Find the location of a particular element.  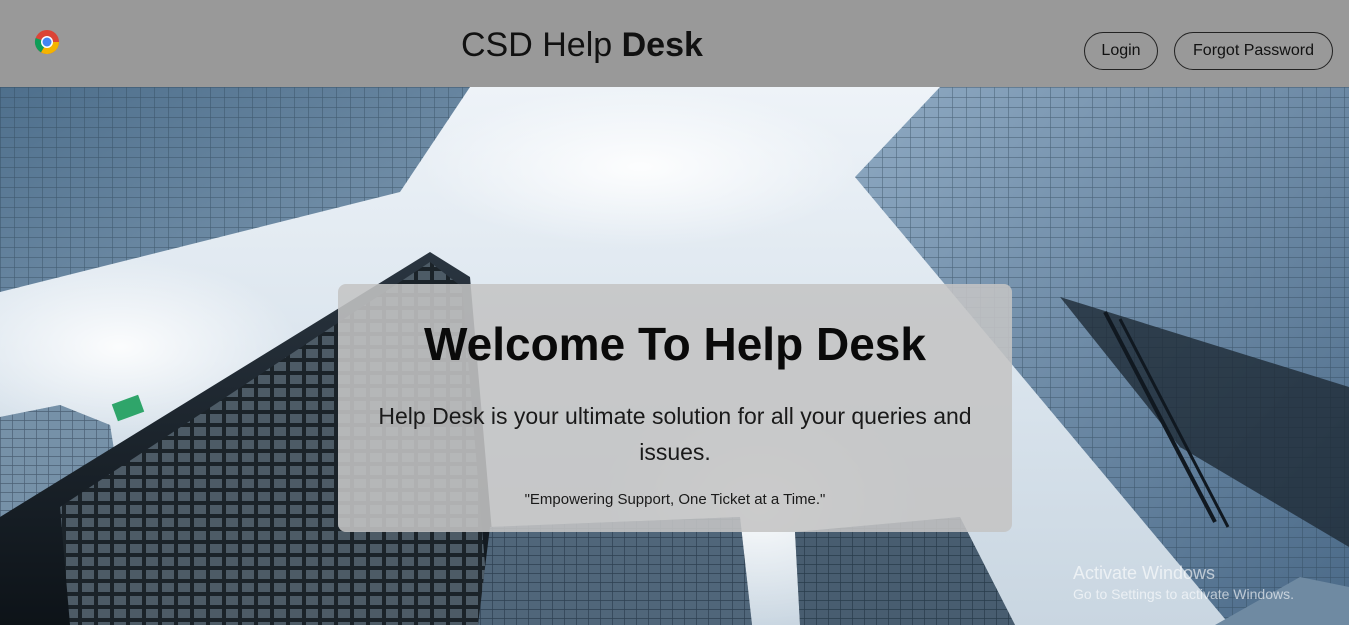

site-title-regular: CSD Help is located at coordinates (541, 45).